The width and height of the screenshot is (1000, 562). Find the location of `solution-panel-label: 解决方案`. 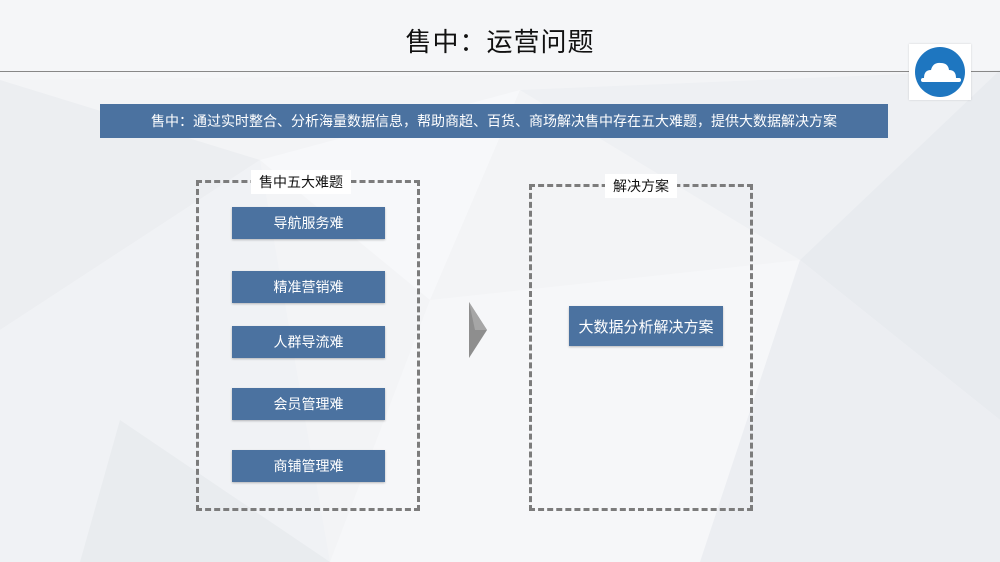

solution-panel-label: 解决方案 is located at coordinates (641, 186).